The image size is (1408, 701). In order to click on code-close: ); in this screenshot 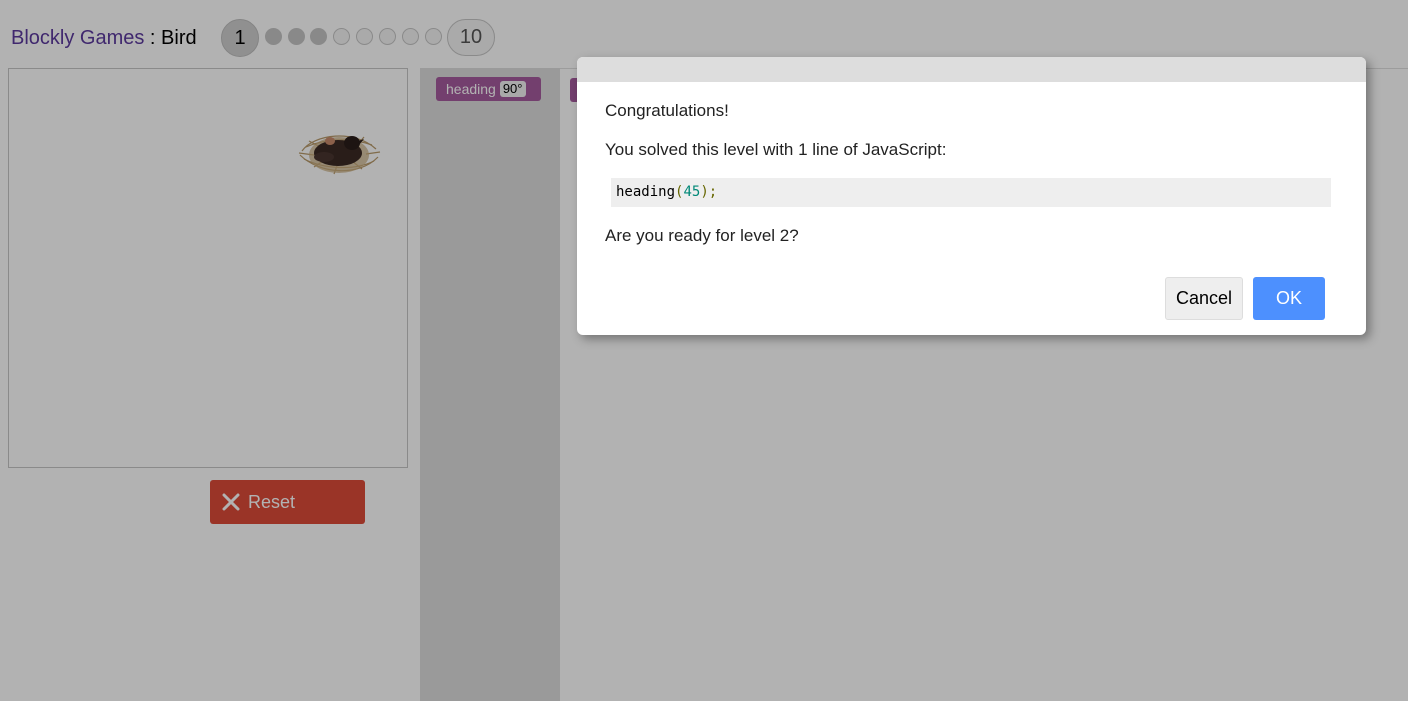, I will do `click(709, 192)`.